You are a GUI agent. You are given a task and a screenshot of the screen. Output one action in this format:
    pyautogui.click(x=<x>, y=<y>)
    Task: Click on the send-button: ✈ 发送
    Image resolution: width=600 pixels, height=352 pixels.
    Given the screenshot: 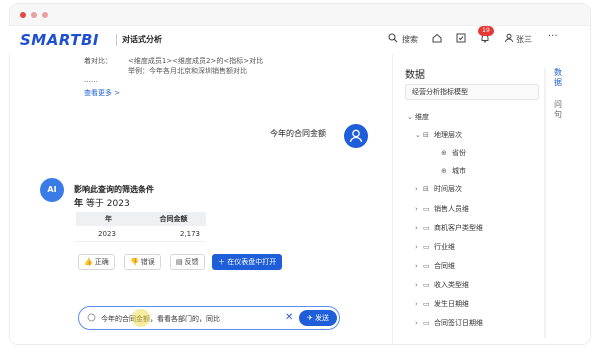 What is the action you would take?
    pyautogui.click(x=318, y=318)
    